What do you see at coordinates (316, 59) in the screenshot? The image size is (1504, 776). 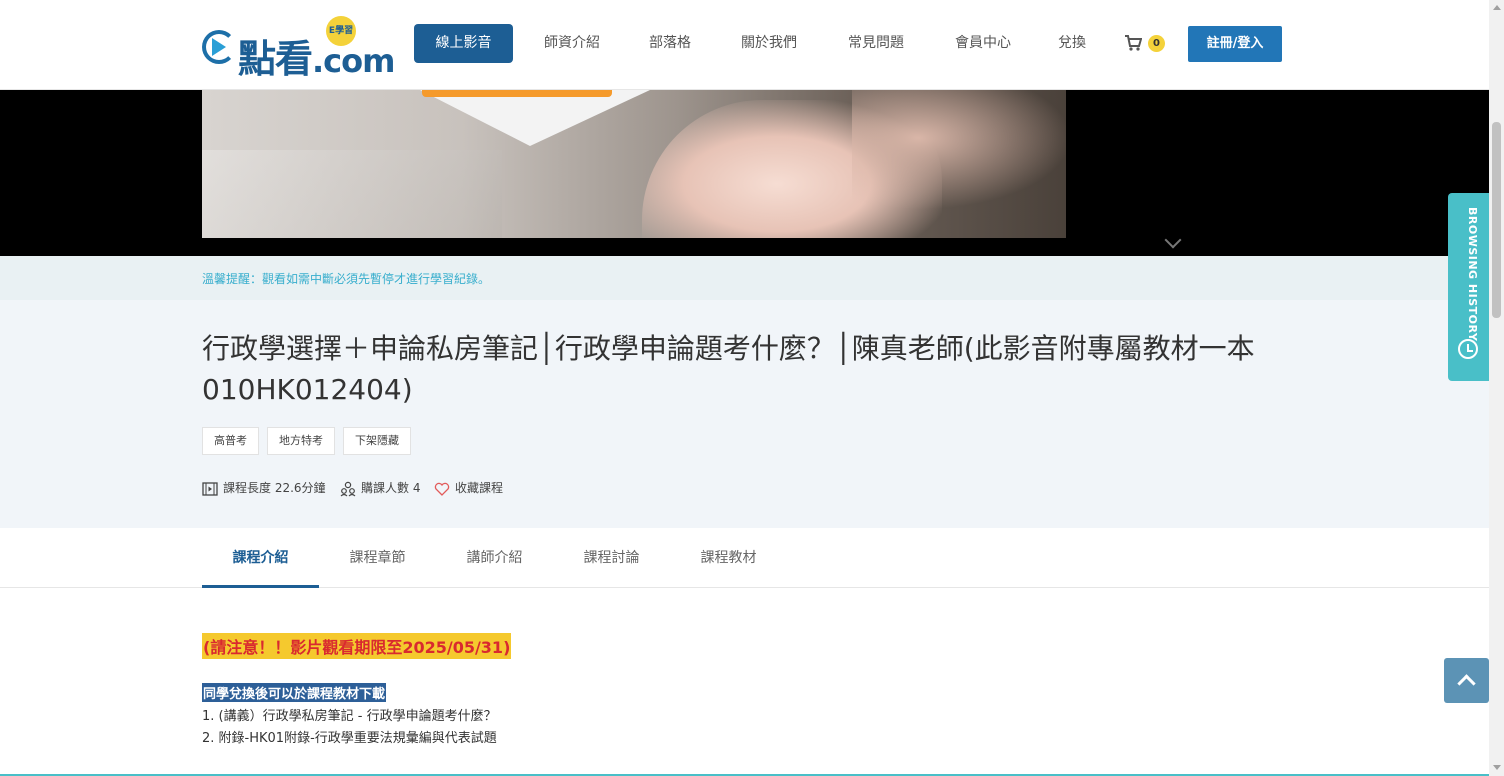 I see `logo-text: 點看.com` at bounding box center [316, 59].